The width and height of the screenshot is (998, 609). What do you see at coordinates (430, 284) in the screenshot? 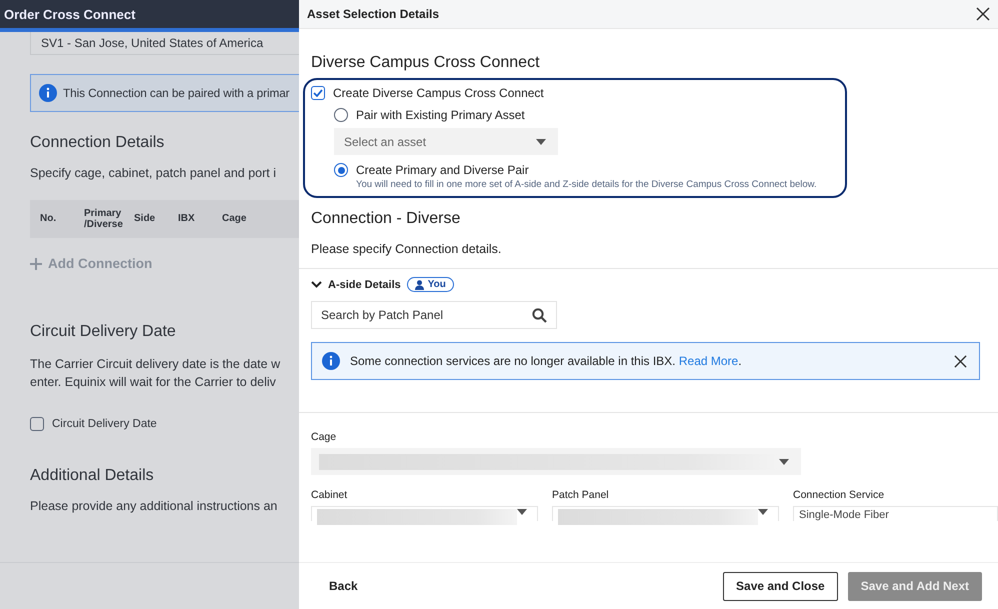
I see `user-badge: You` at bounding box center [430, 284].